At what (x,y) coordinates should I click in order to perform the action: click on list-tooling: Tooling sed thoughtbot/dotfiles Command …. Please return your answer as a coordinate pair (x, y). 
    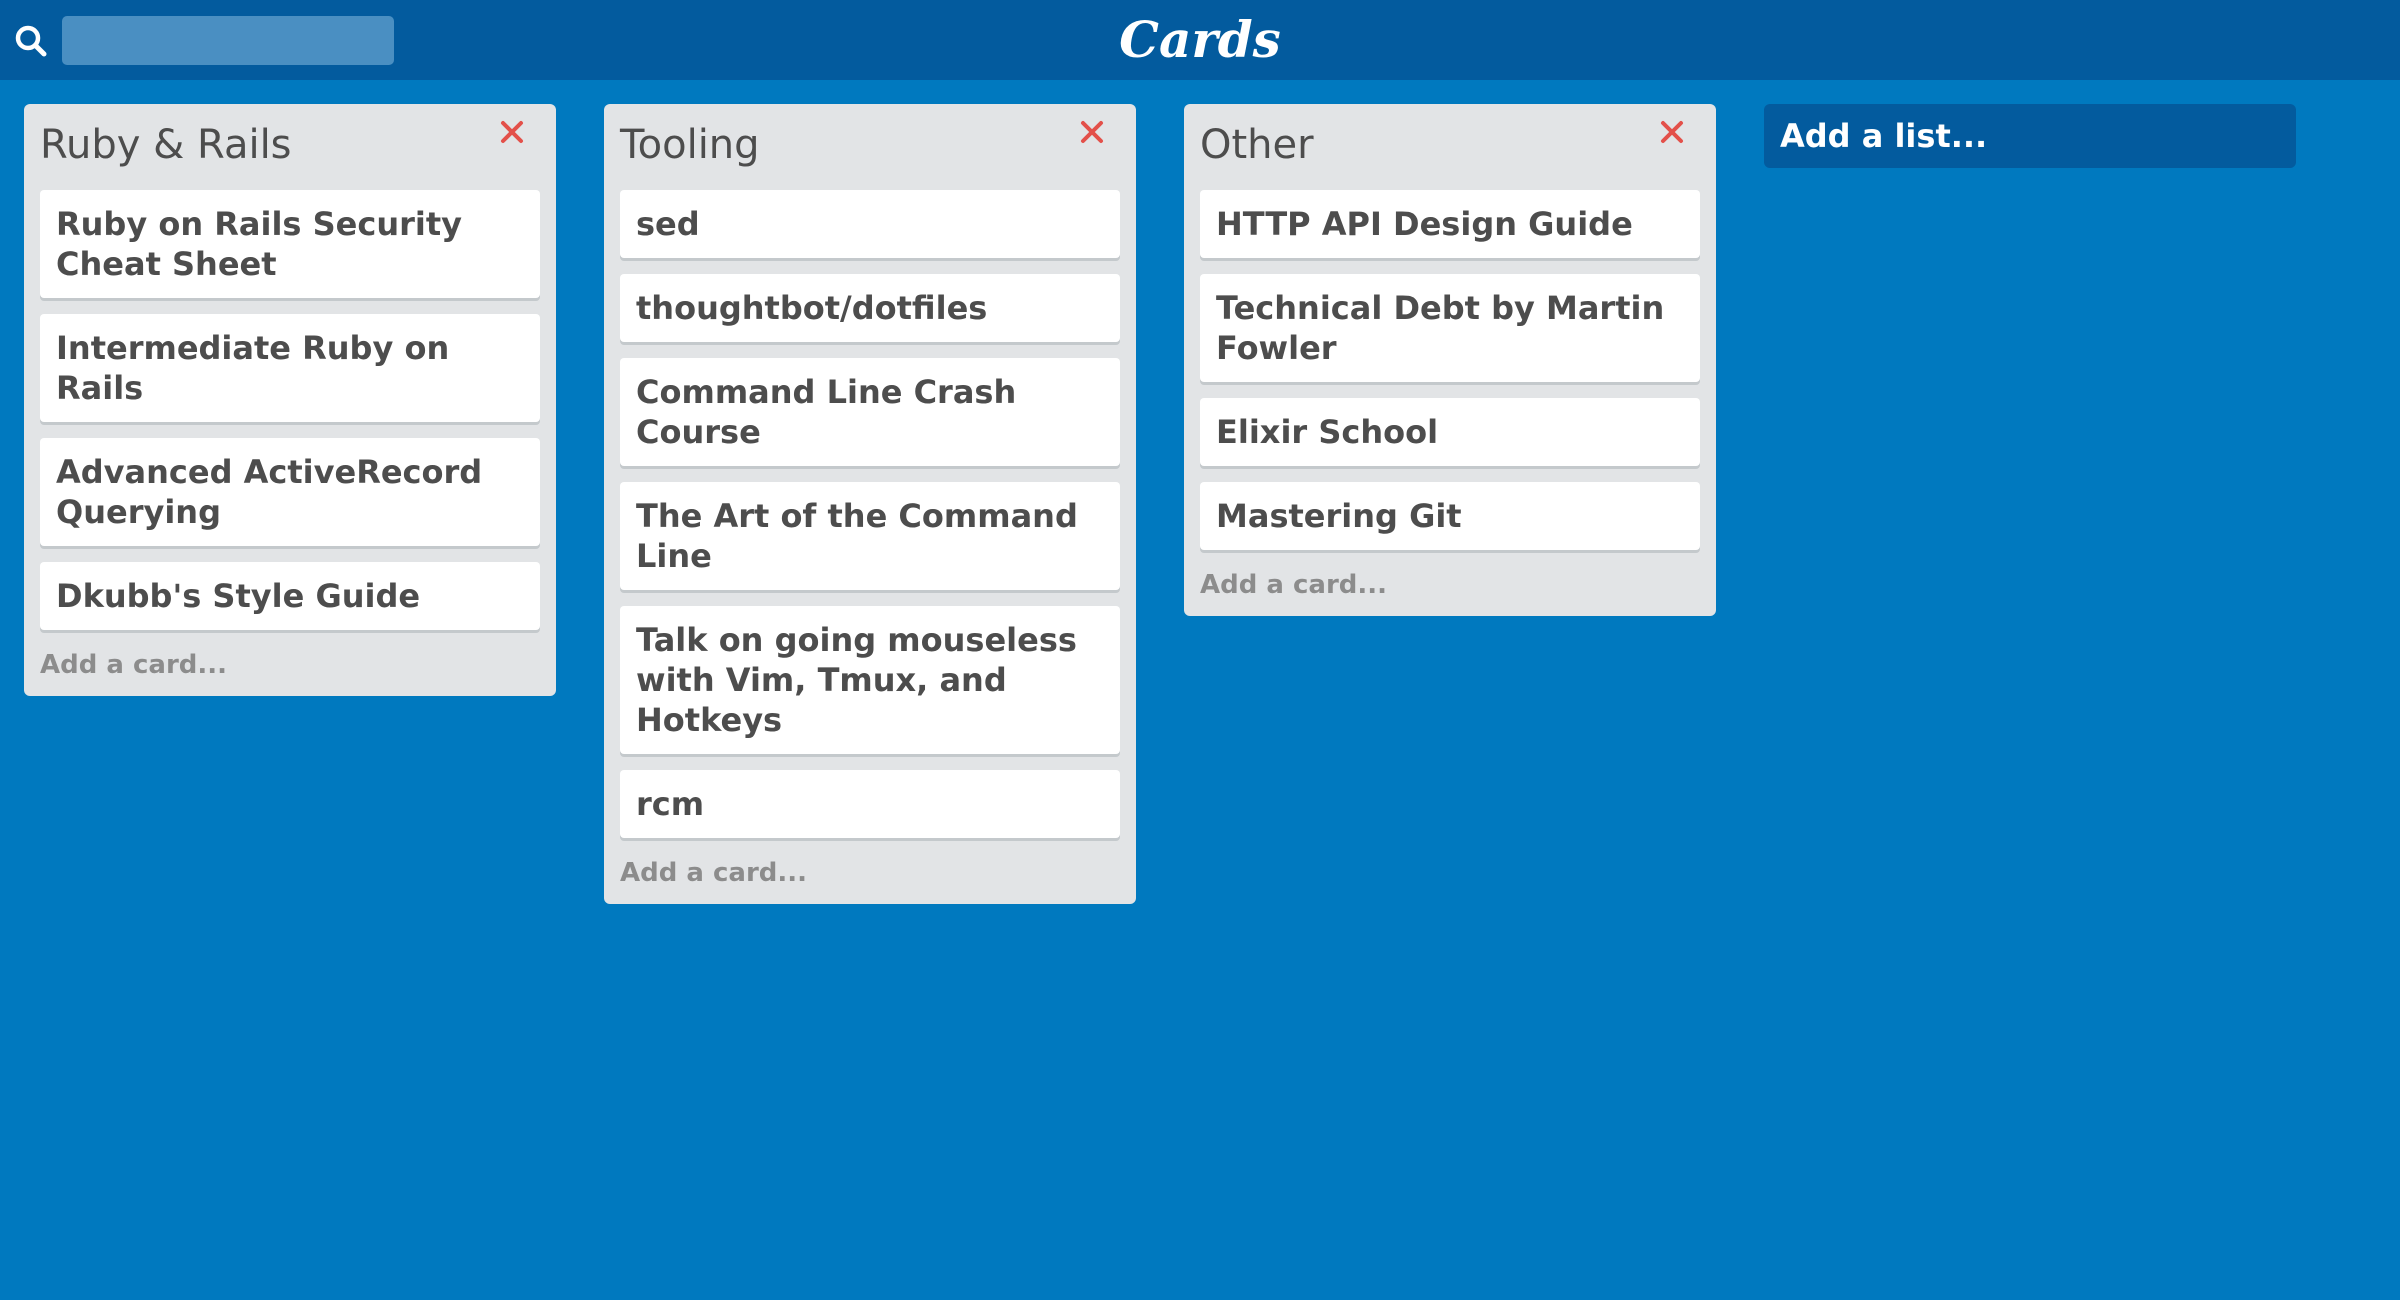
    Looking at the image, I should click on (870, 504).